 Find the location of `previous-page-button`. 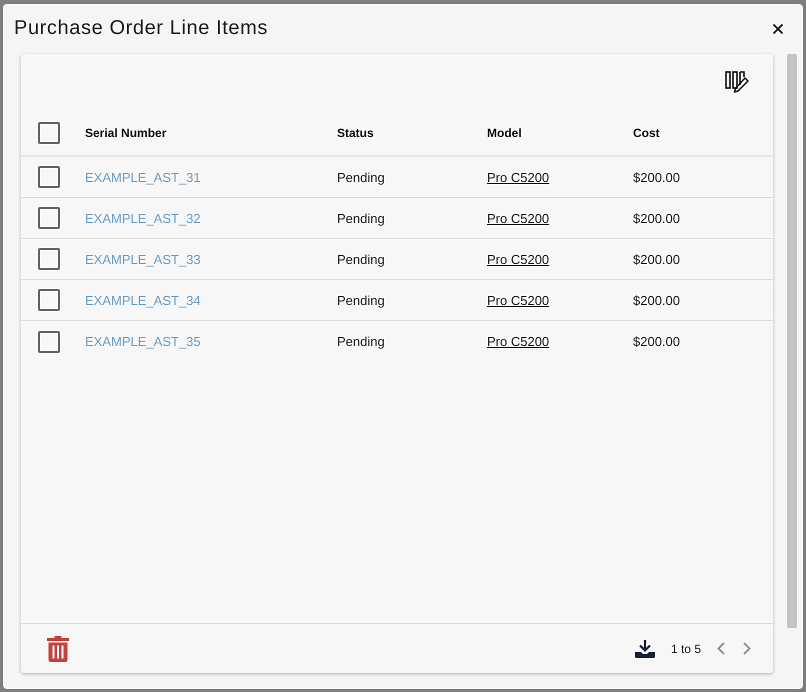

previous-page-button is located at coordinates (721, 648).